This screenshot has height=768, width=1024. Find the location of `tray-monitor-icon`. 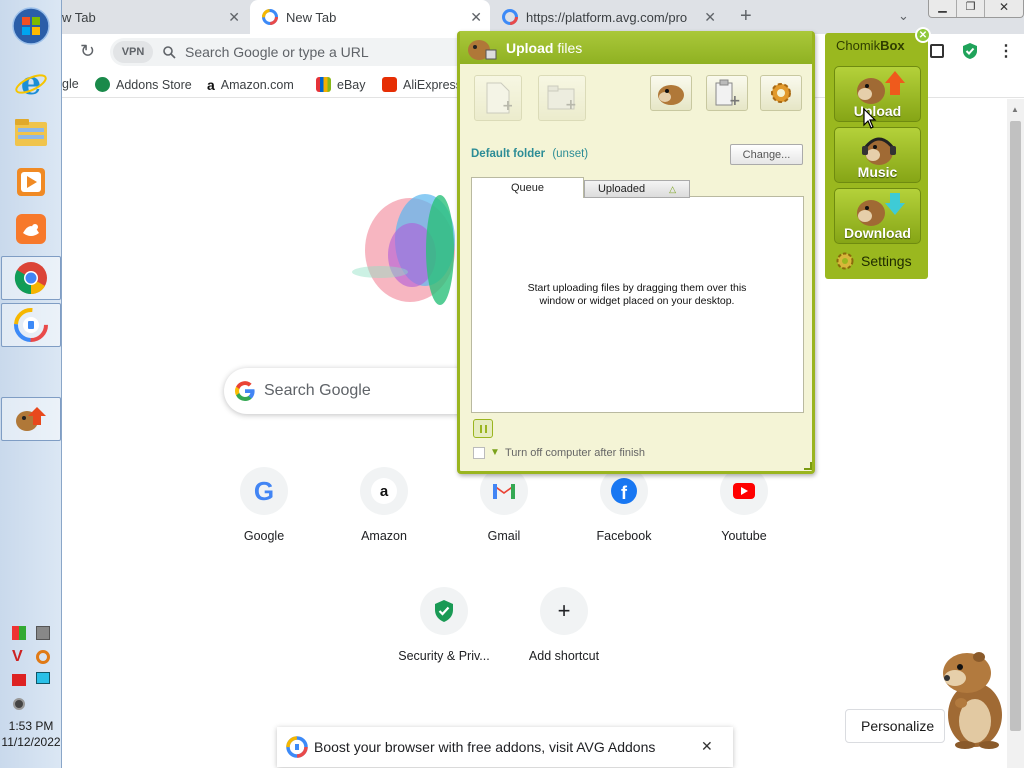

tray-monitor-icon is located at coordinates (43, 678).